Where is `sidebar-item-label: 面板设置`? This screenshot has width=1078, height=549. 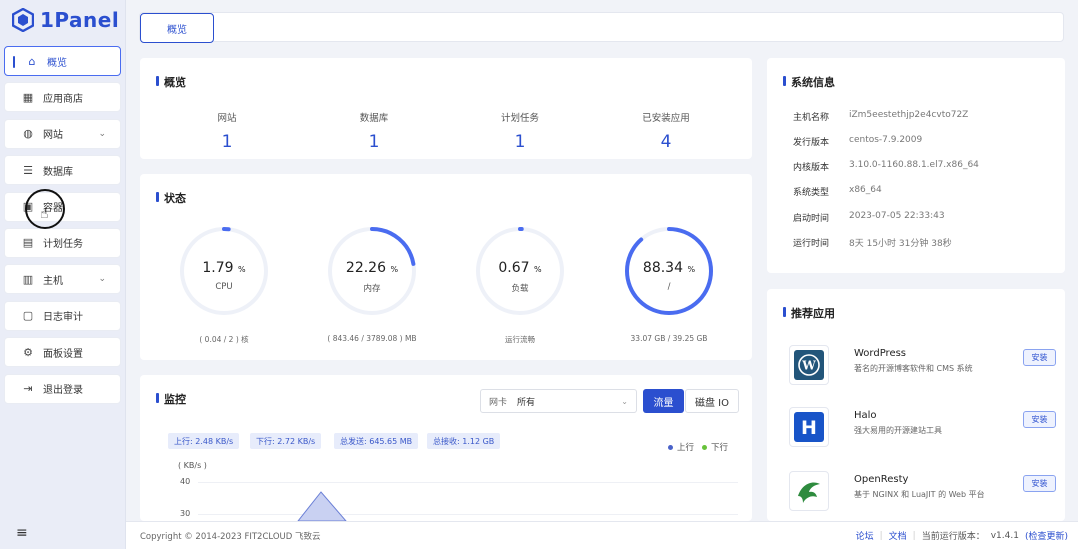
sidebar-item-label: 面板设置 is located at coordinates (63, 354).